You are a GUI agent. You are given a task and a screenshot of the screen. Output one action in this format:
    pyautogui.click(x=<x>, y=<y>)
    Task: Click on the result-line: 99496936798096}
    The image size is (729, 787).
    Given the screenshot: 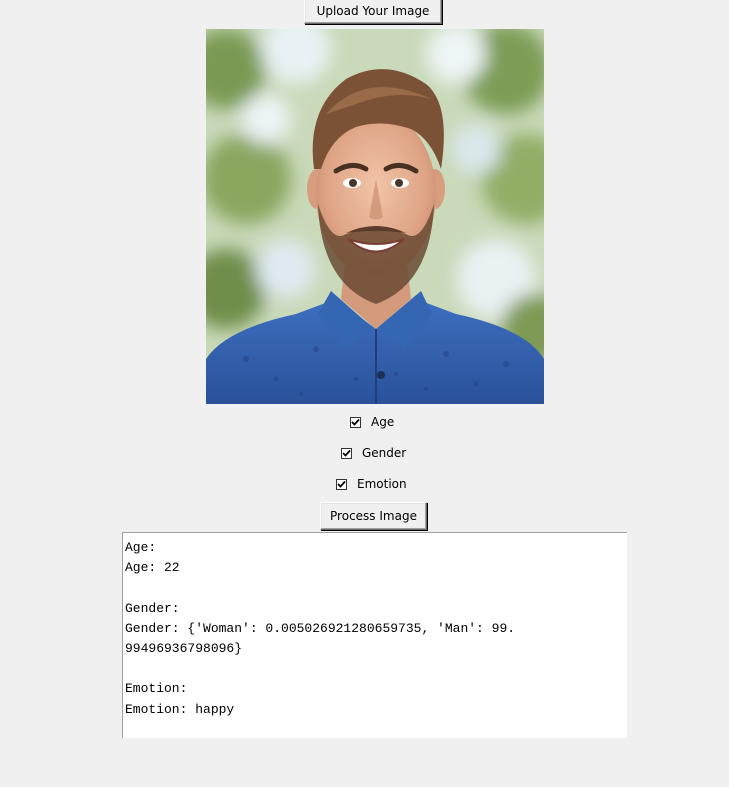 What is the action you would take?
    pyautogui.click(x=184, y=648)
    